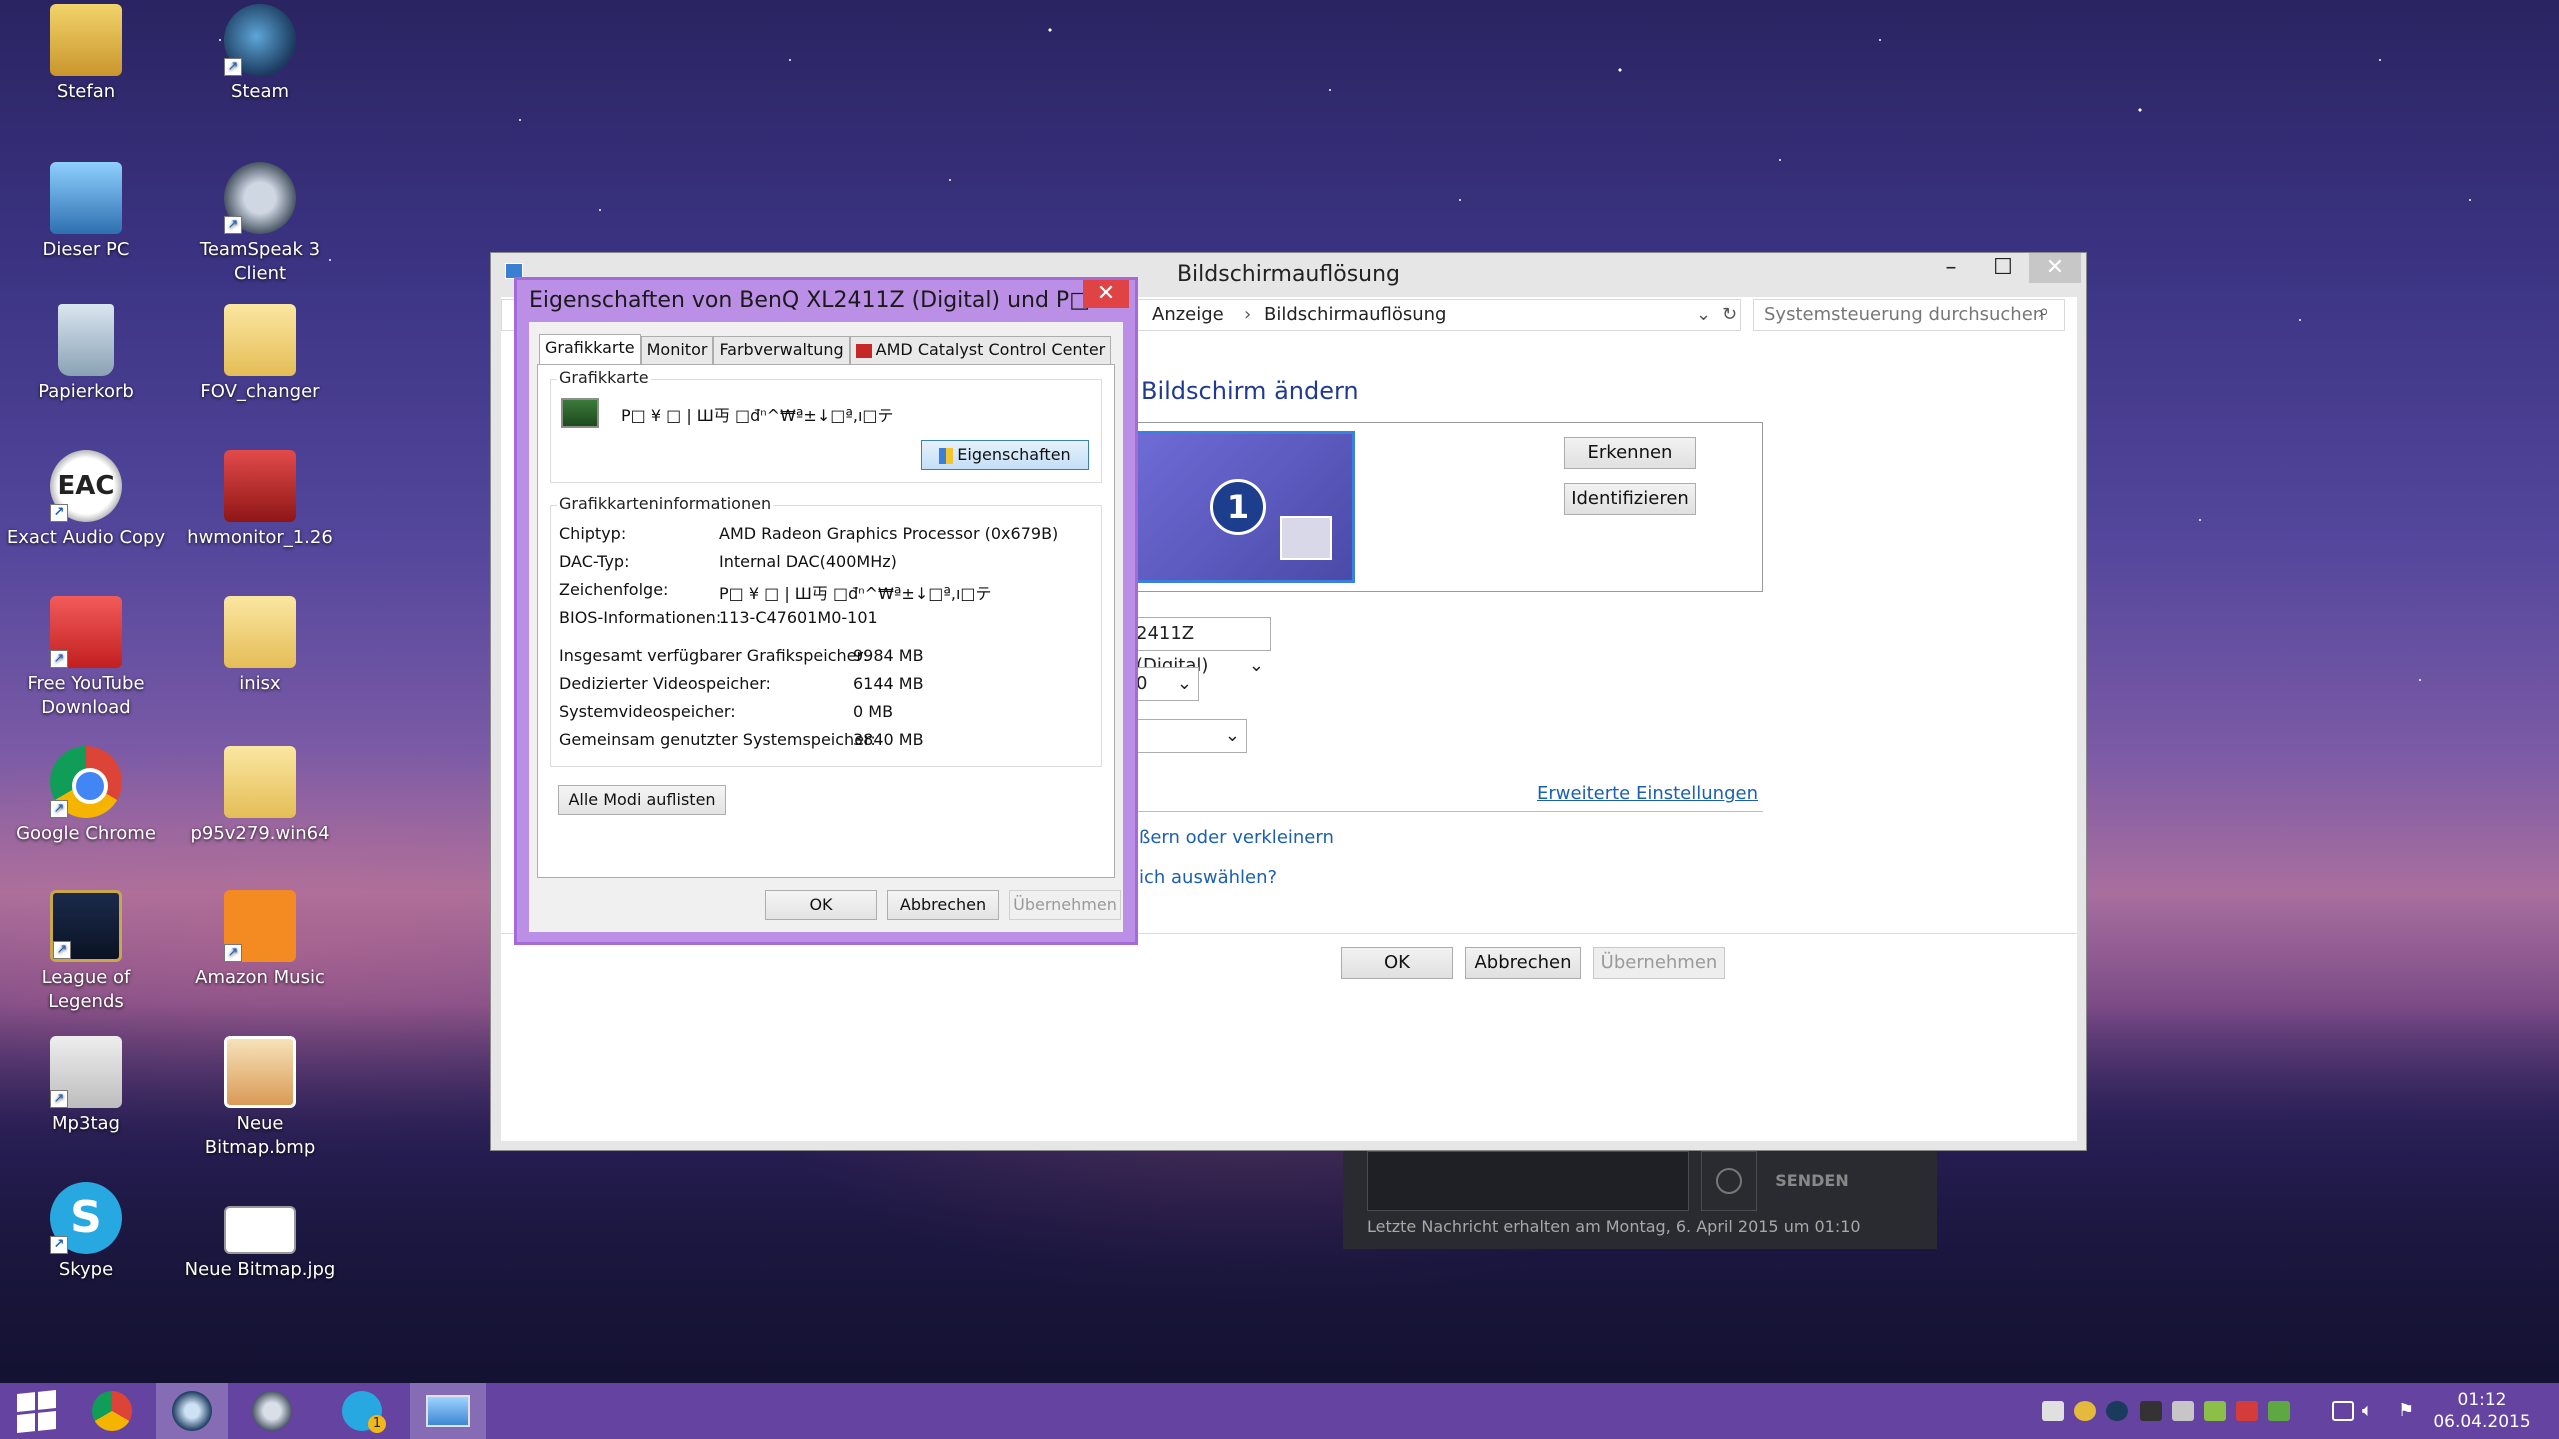 This screenshot has width=2559, height=1439. Describe the element at coordinates (677, 350) in the screenshot. I see `tab-monitor: Monitor` at that location.